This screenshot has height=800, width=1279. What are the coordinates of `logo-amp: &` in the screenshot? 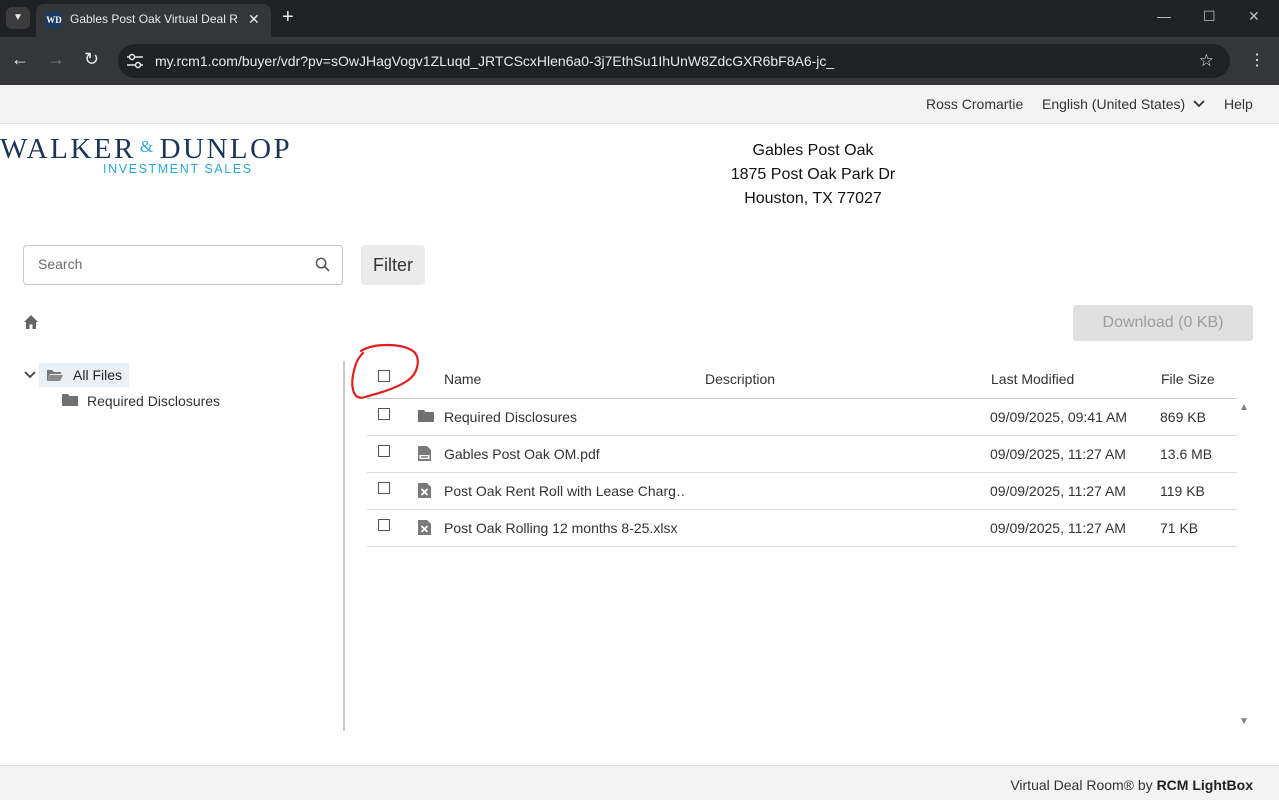 It's located at (147, 146).